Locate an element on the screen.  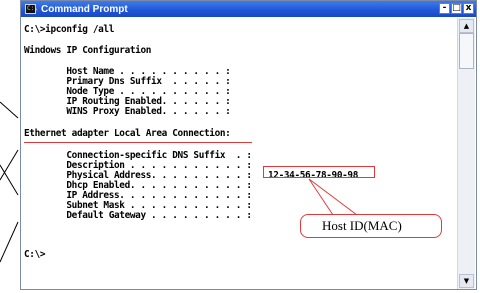
host-id-callout: Host ID(MAC) is located at coordinates (371, 226).